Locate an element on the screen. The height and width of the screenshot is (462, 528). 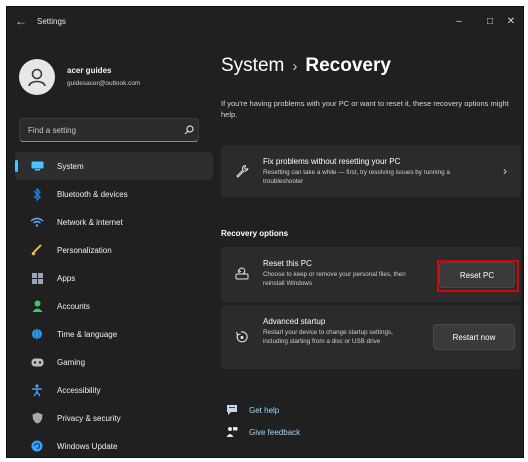
user-profile: acer guides guidesacer@outlook.com is located at coordinates (114, 77).